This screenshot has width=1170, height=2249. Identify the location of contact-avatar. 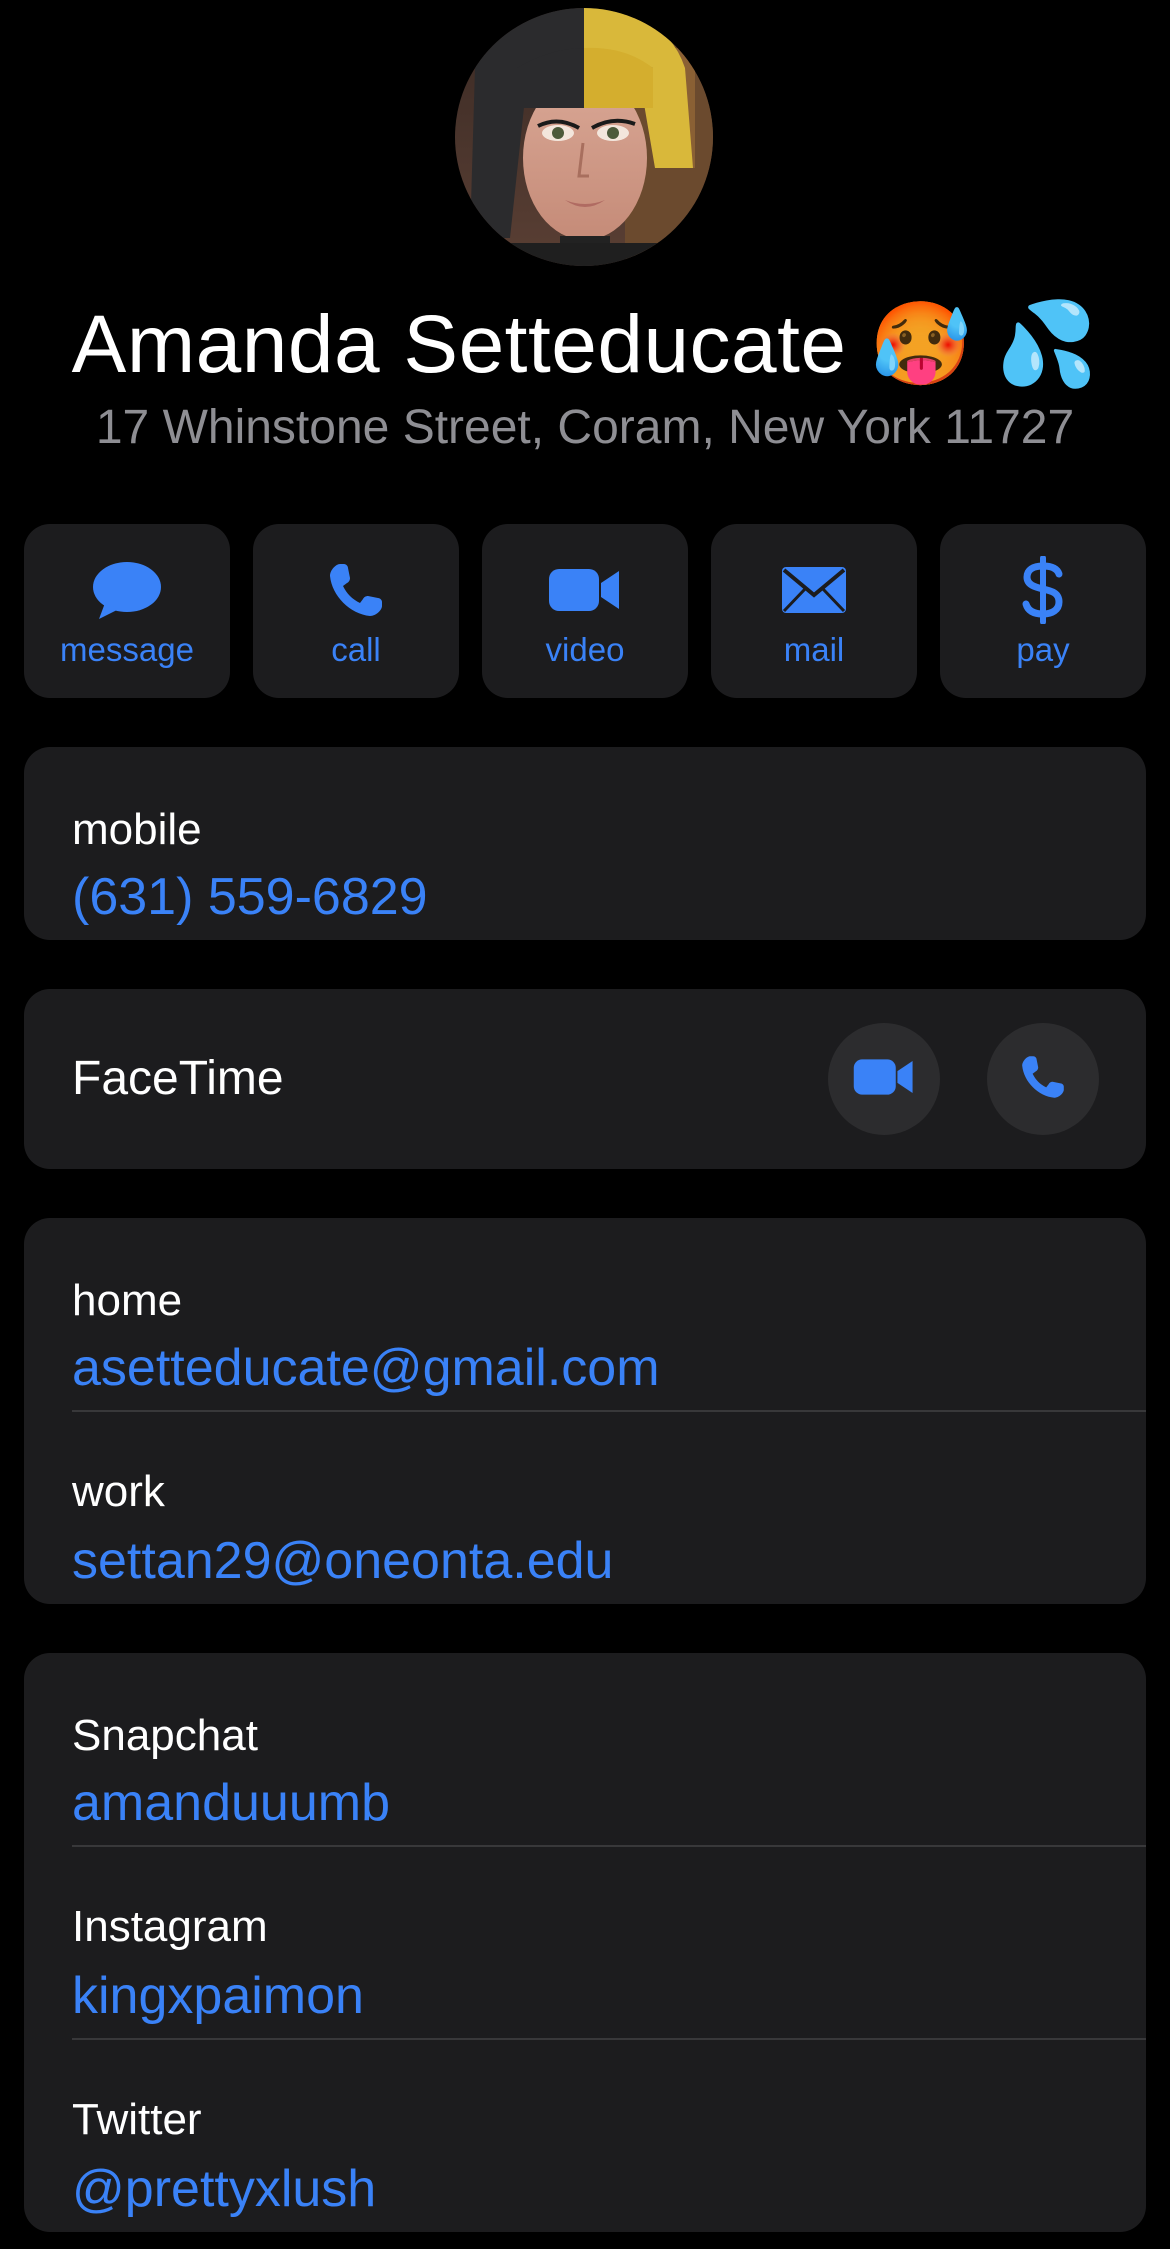
(584, 137).